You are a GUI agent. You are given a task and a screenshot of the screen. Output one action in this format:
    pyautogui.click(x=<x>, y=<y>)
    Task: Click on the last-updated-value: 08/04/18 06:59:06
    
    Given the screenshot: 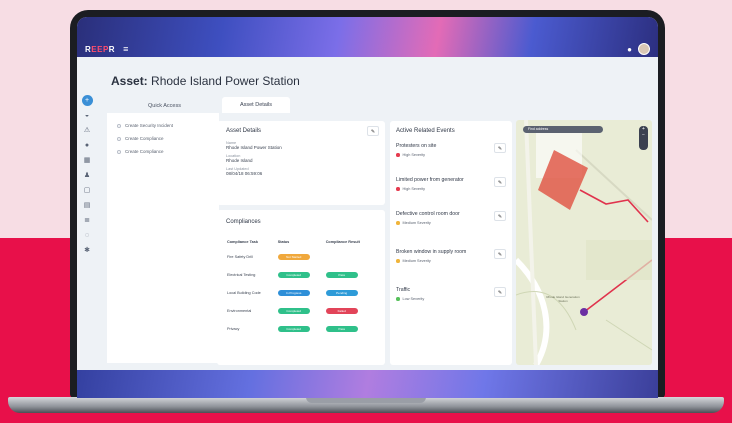 What is the action you would take?
    pyautogui.click(x=244, y=173)
    